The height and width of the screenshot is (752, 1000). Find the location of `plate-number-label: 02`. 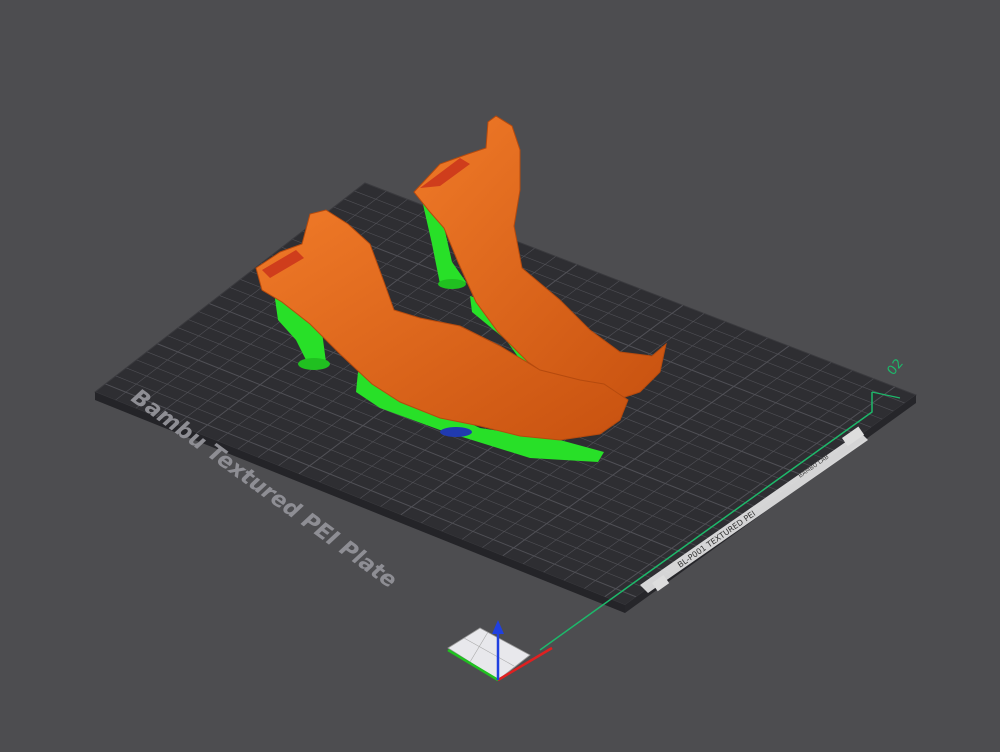

plate-number-label: 02 is located at coordinates (896, 367).